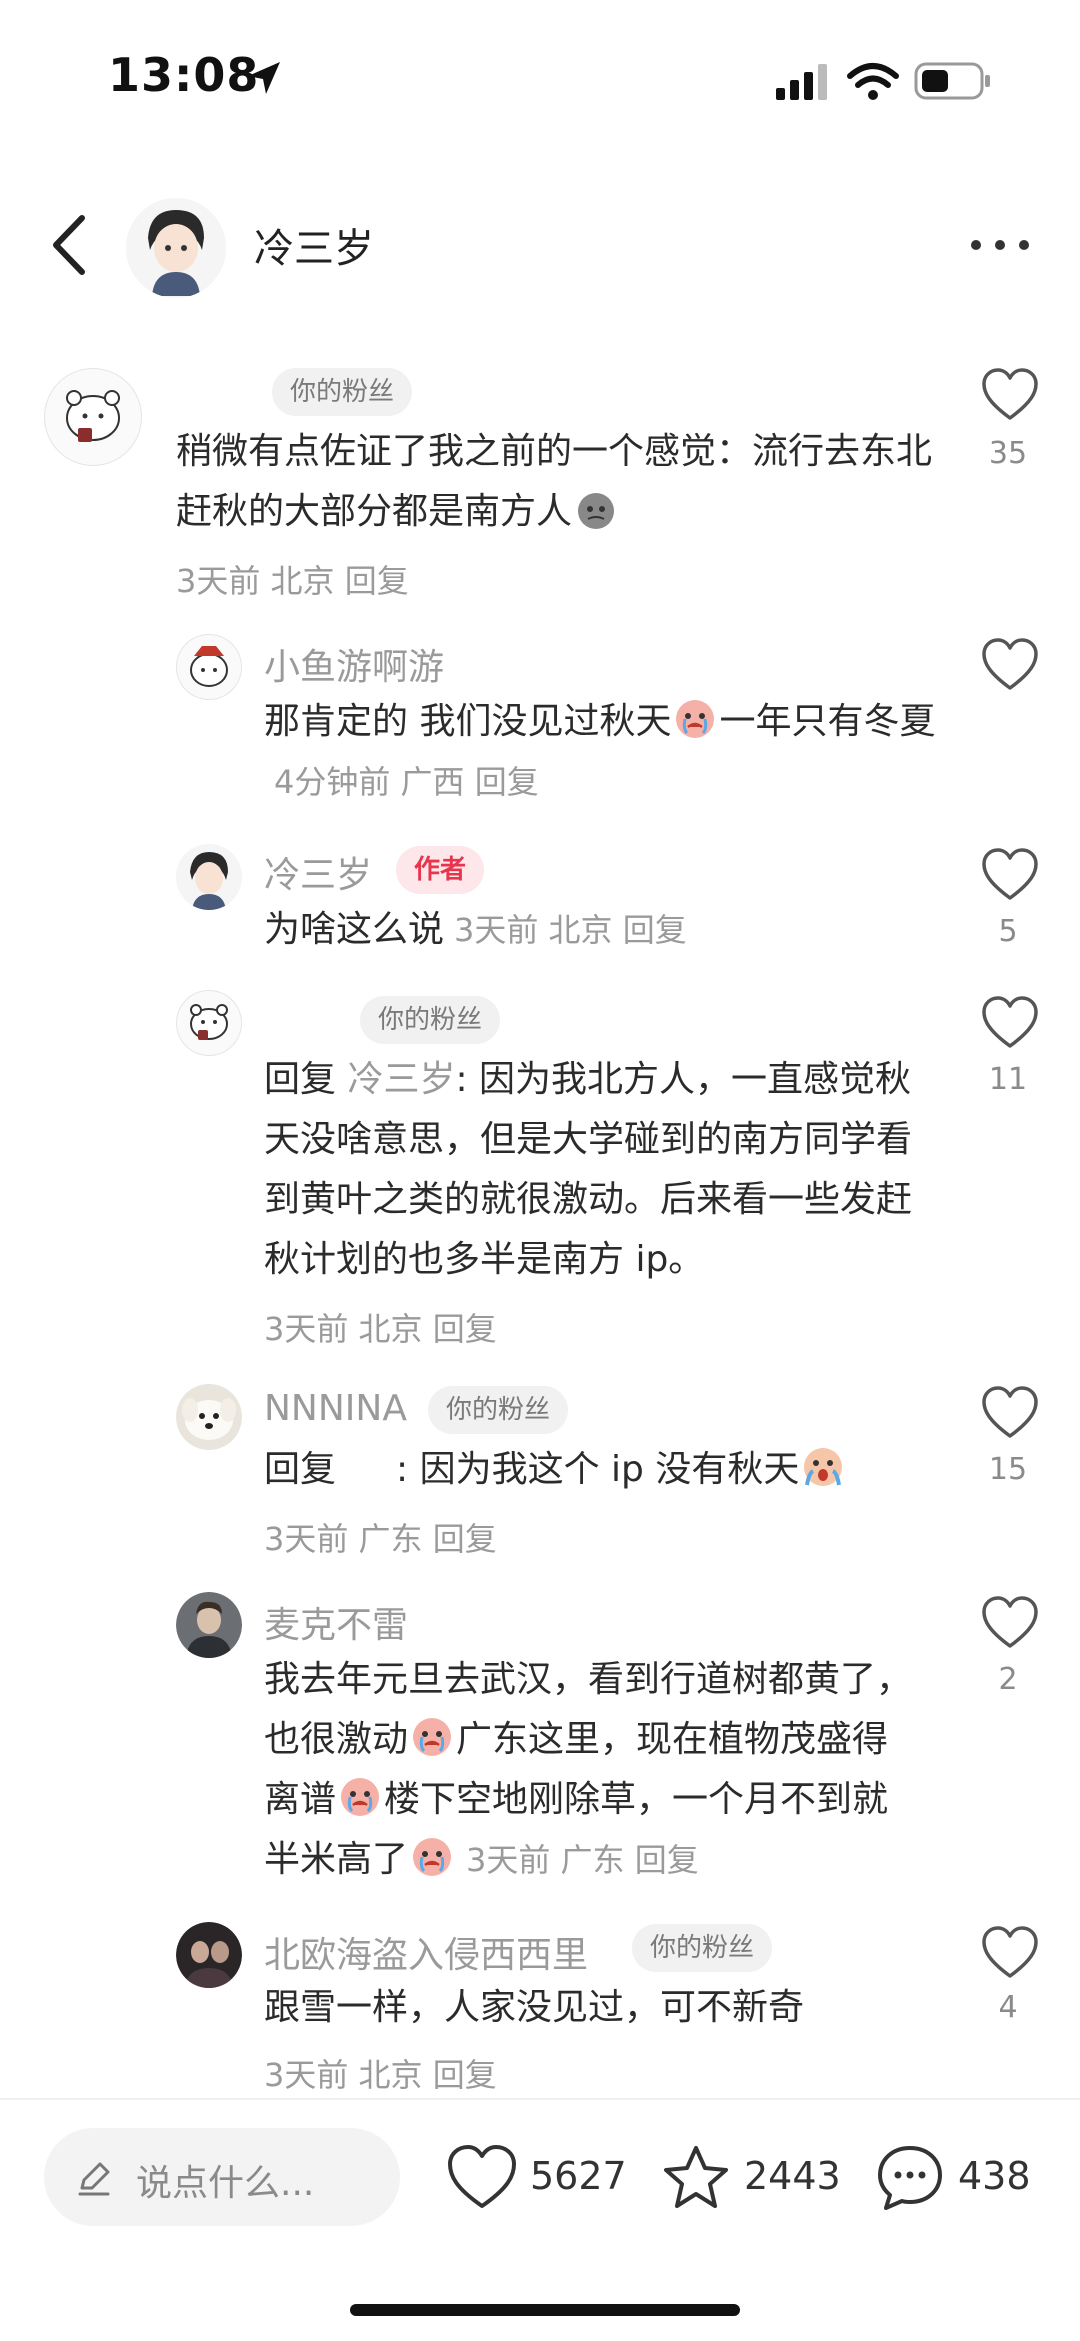 This screenshot has height=2341, width=1080. I want to click on more-options-icon, so click(1000, 245).